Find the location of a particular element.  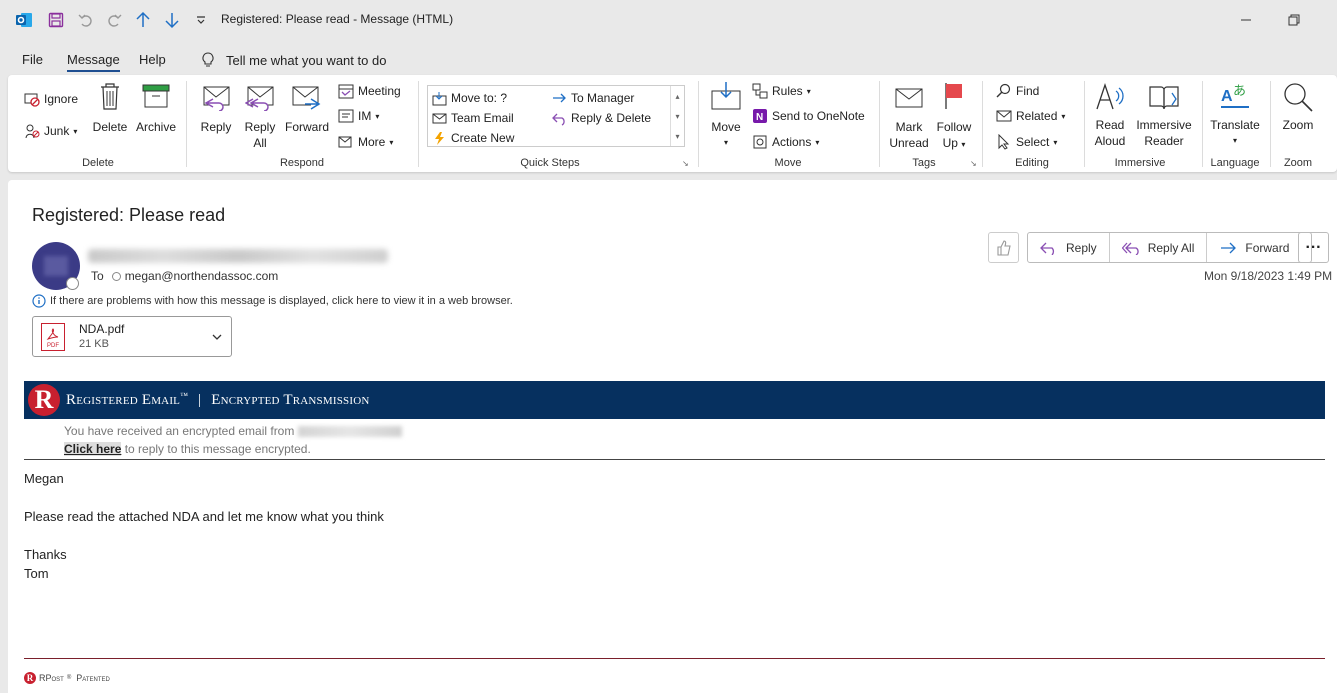

actions-button: Actions ▾ is located at coordinates (785, 142).